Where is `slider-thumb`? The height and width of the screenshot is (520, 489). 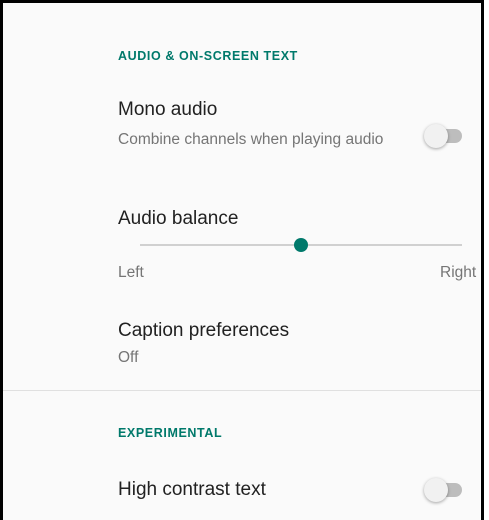 slider-thumb is located at coordinates (301, 245).